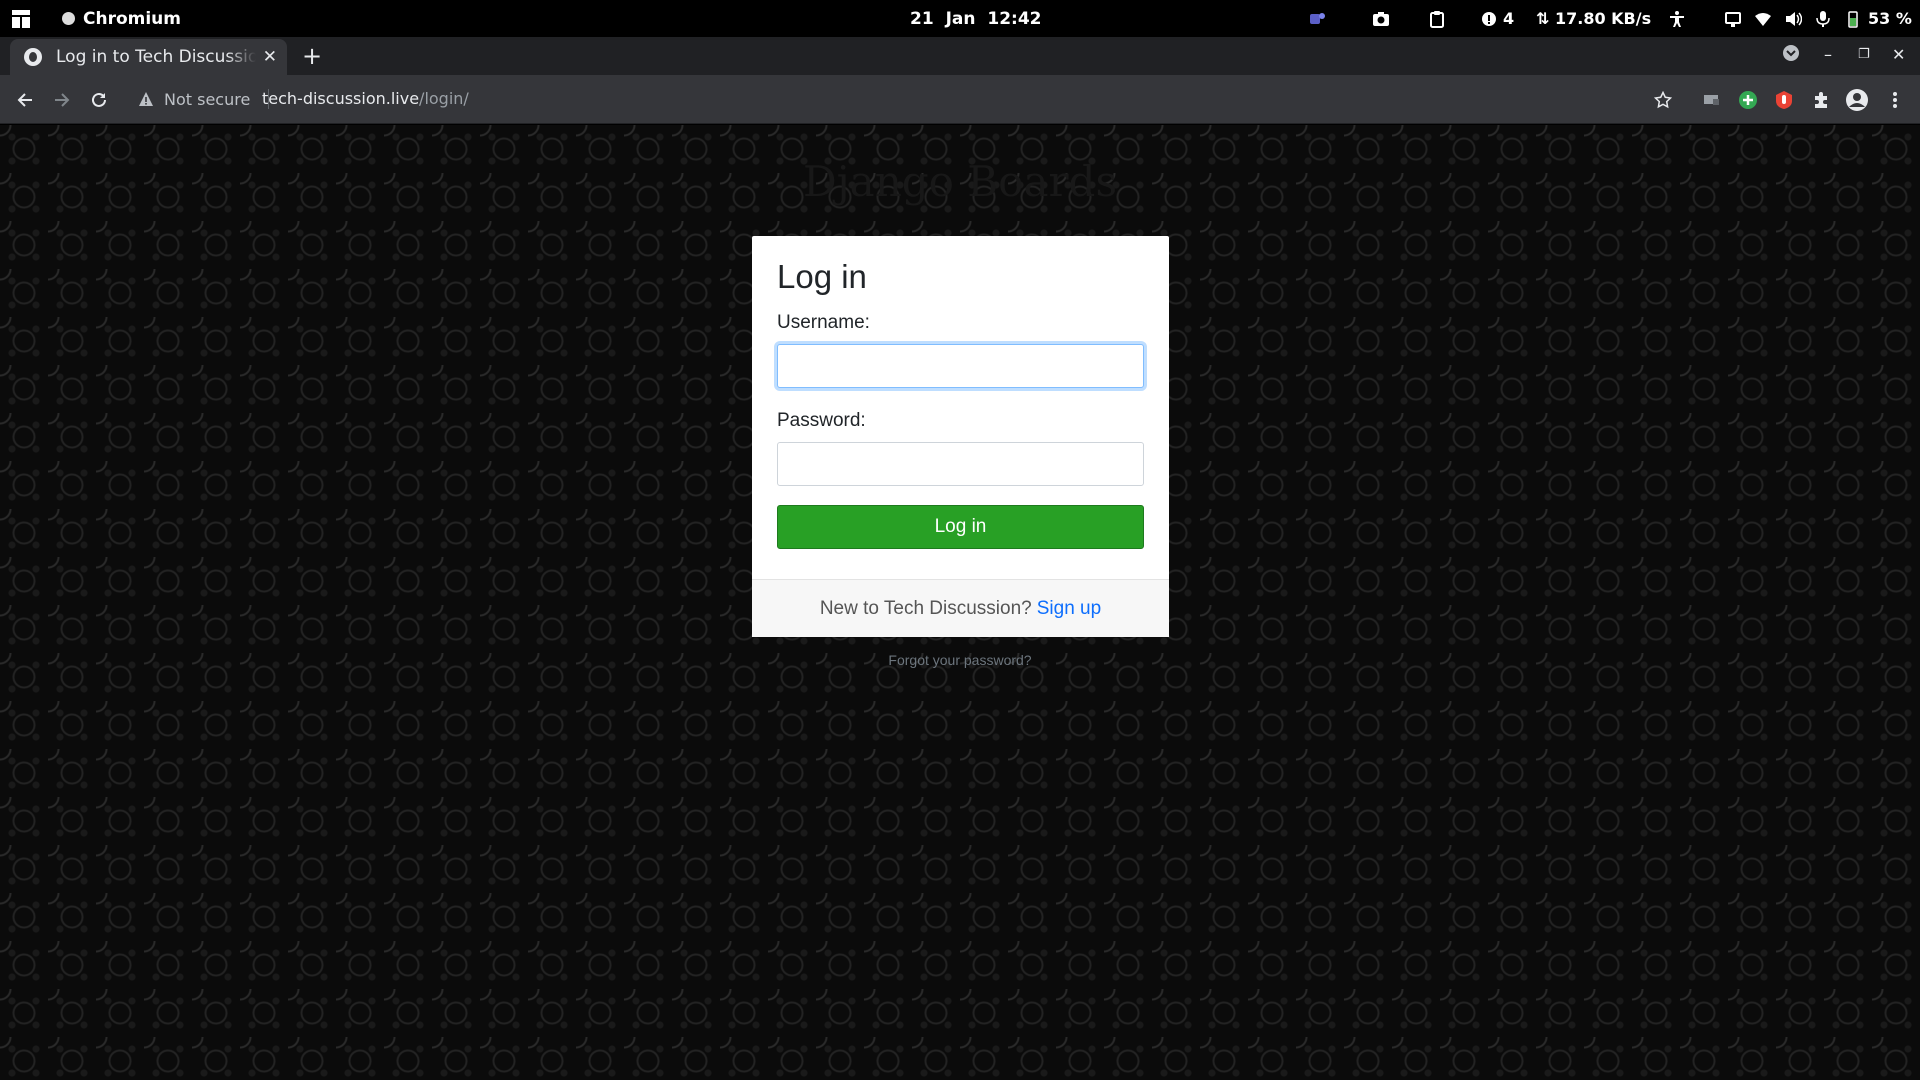 Image resolution: width=1920 pixels, height=1080 pixels. What do you see at coordinates (1509, 18) in the screenshot?
I see `notification-count: 4` at bounding box center [1509, 18].